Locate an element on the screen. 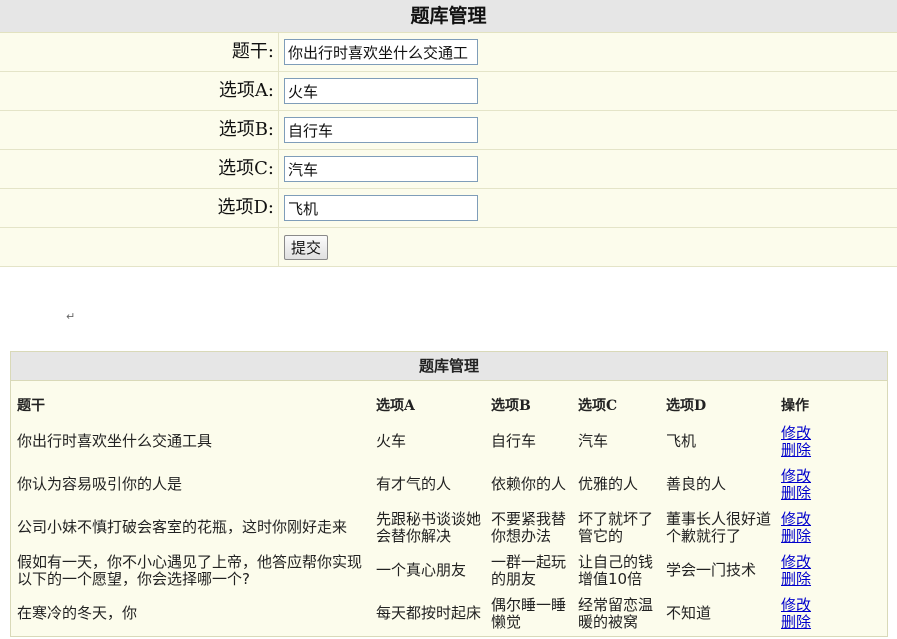 The height and width of the screenshot is (639, 897). table-row: 你出行时喜欢坐什么交通工具 火车 自行车 汽车 飞机 修改 删除 is located at coordinates (444, 441).